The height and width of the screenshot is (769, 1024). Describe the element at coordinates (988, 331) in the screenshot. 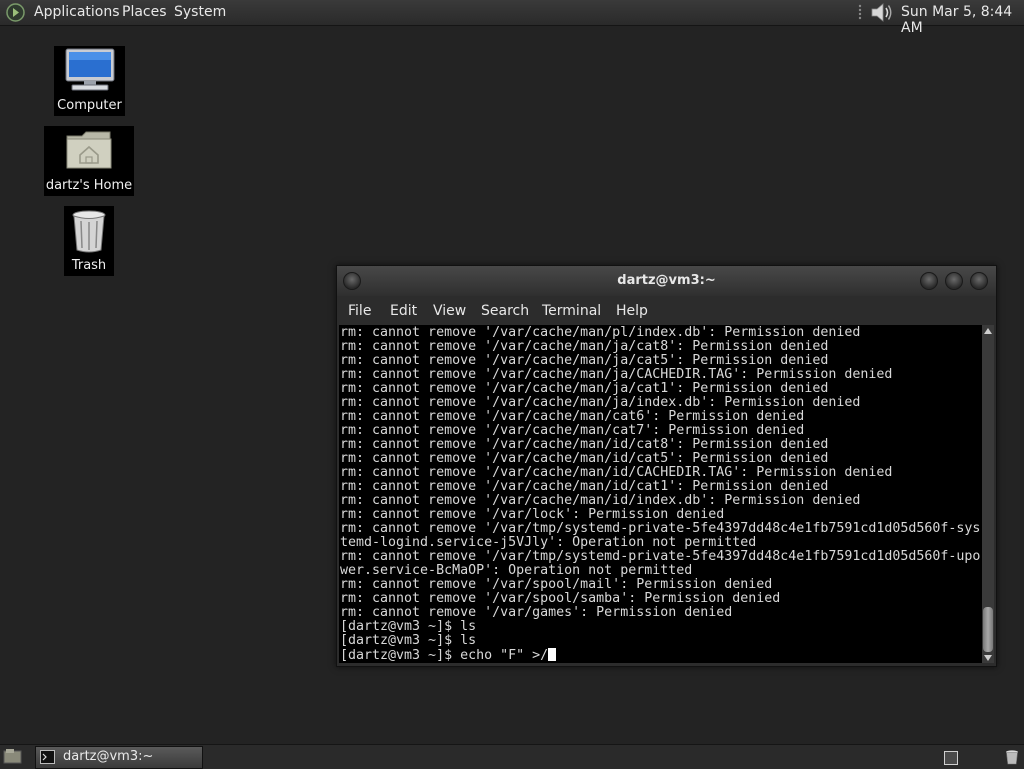

I see `scroll-up-arrow-icon` at that location.